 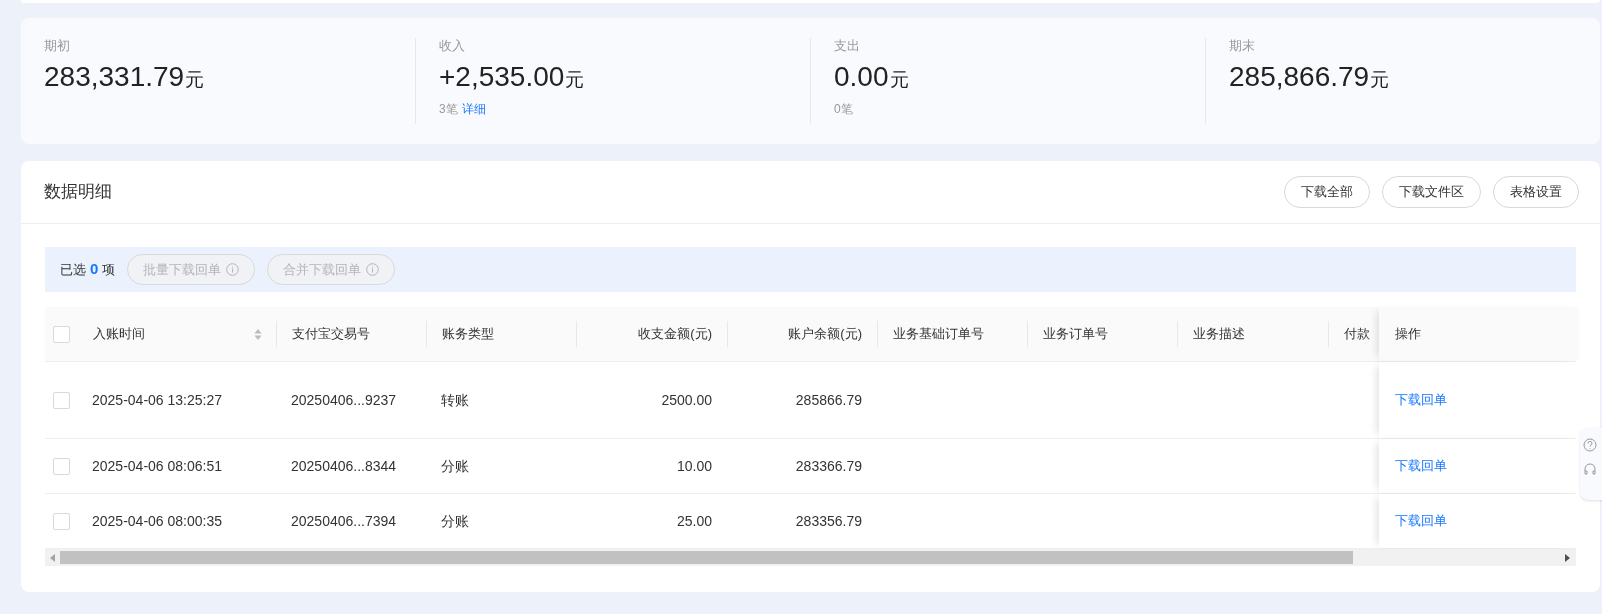 I want to click on summary-label: 支出, so click(x=847, y=46).